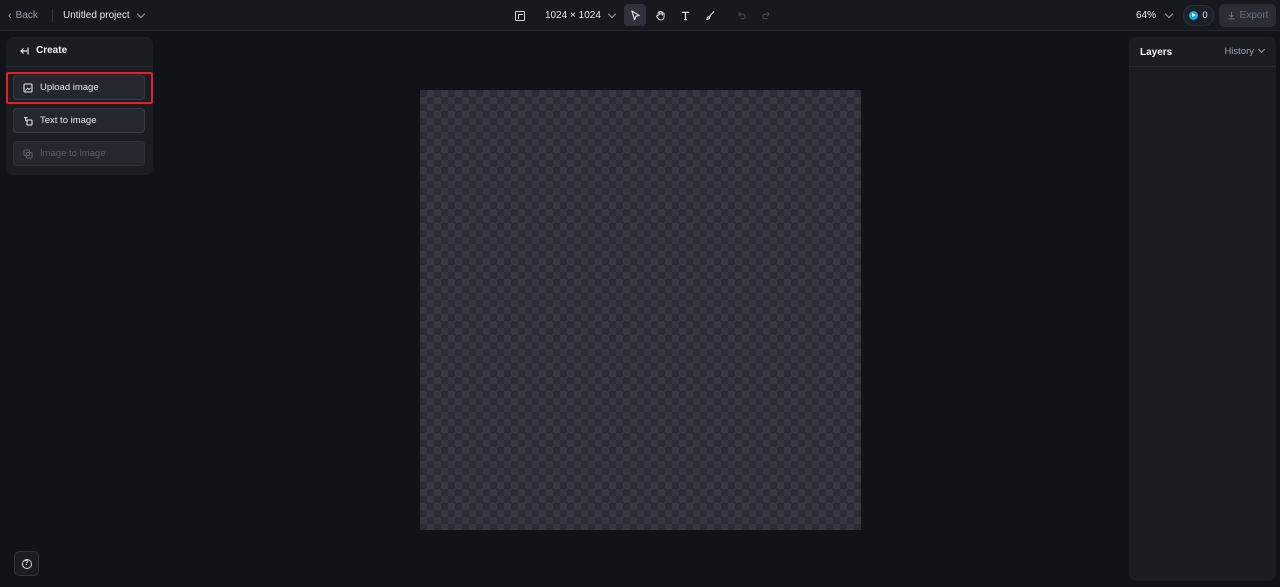  Describe the element at coordinates (1202, 309) in the screenshot. I see `layers-panel: Layers History` at that location.